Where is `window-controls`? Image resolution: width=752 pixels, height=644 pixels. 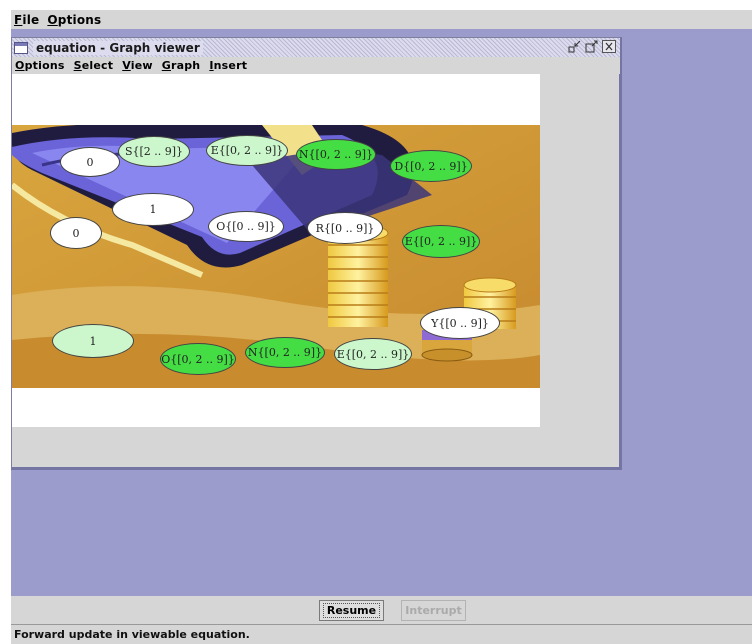 window-controls is located at coordinates (592, 46).